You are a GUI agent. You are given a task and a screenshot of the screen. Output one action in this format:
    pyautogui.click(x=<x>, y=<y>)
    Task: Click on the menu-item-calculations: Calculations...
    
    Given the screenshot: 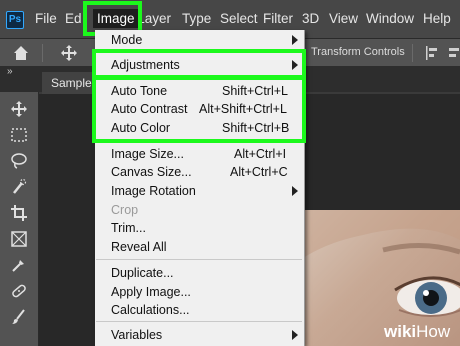 What is the action you would take?
    pyautogui.click(x=150, y=310)
    